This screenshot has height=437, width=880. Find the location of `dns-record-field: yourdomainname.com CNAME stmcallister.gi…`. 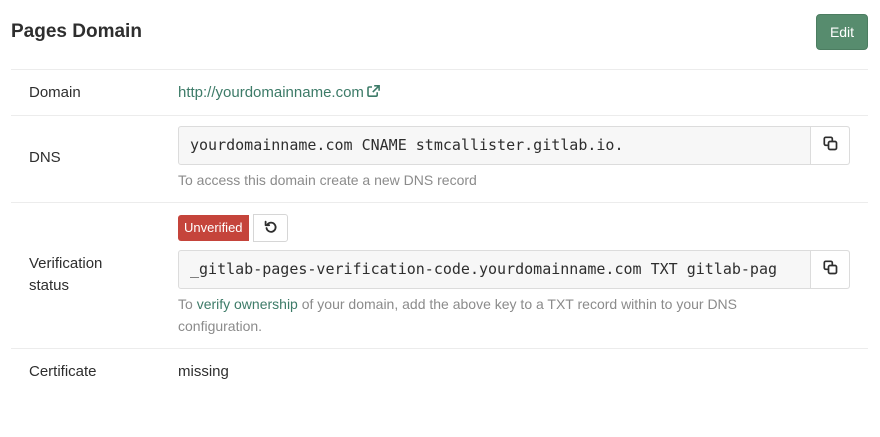

dns-record-field: yourdomainname.com CNAME stmcallister.gi… is located at coordinates (494, 145).